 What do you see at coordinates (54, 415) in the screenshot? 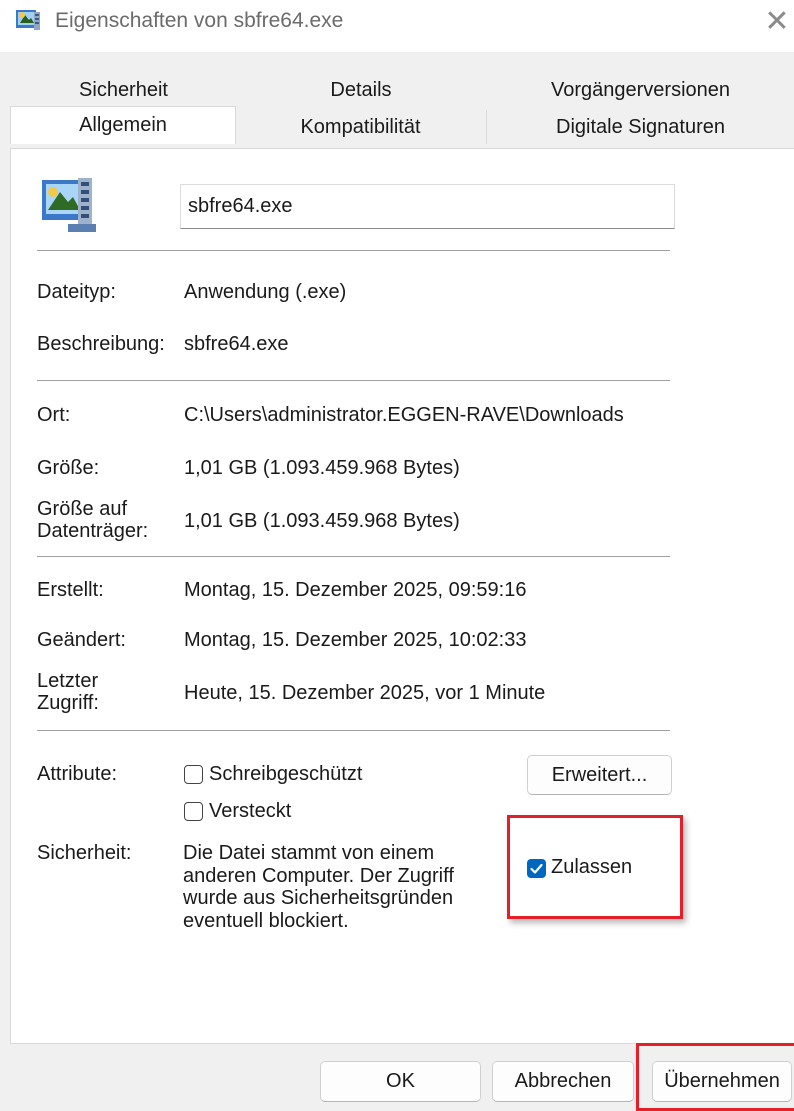
I see `location-label: Ort:` at bounding box center [54, 415].